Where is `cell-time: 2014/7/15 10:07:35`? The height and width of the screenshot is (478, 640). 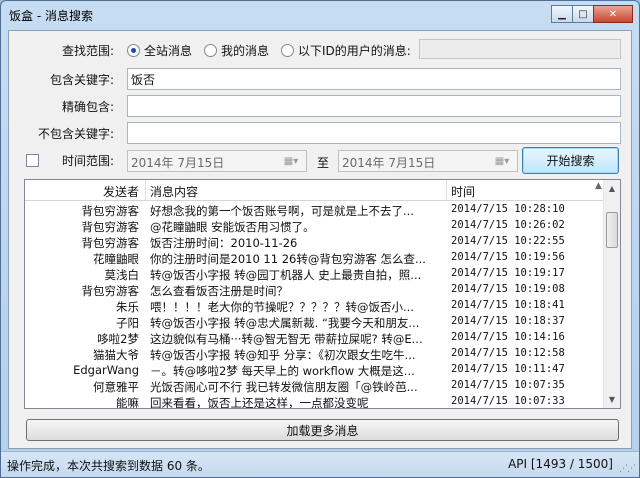
cell-time: 2014/7/15 10:07:35 is located at coordinates (508, 385).